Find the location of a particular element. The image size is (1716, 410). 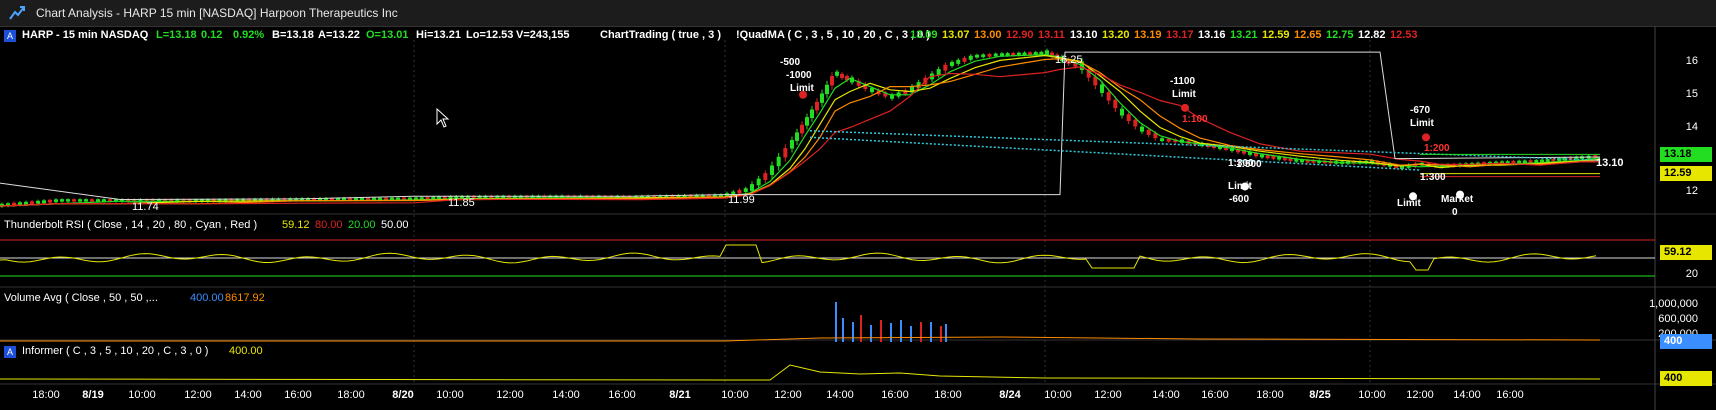

order-type: Market is located at coordinates (1457, 199).